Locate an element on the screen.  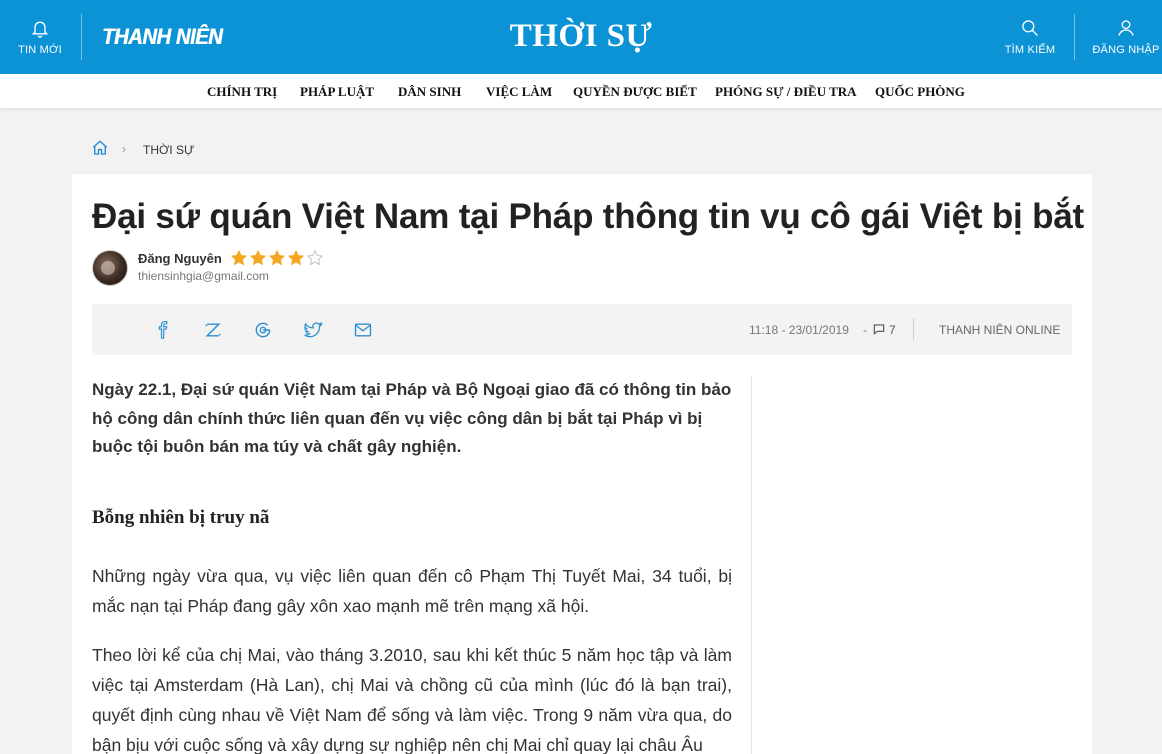
news-label: TIN MỚI is located at coordinates (40, 50).